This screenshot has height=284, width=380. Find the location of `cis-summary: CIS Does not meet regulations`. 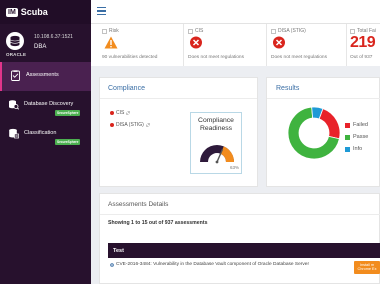

cis-summary: CIS Does not meet regulations is located at coordinates (225, 45).